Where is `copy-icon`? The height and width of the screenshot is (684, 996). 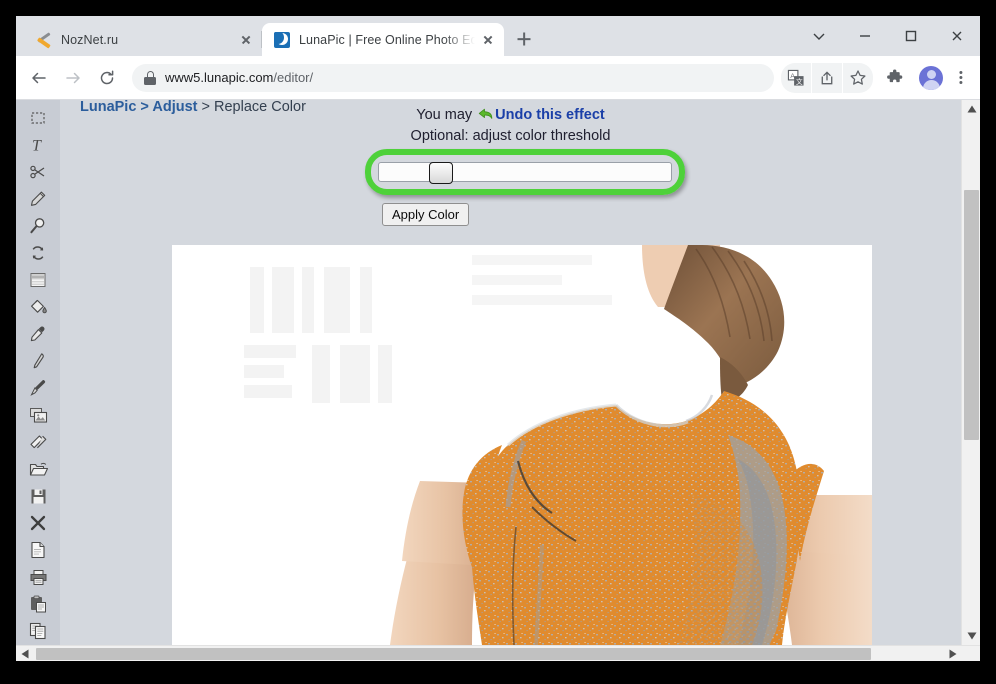 copy-icon is located at coordinates (38, 631).